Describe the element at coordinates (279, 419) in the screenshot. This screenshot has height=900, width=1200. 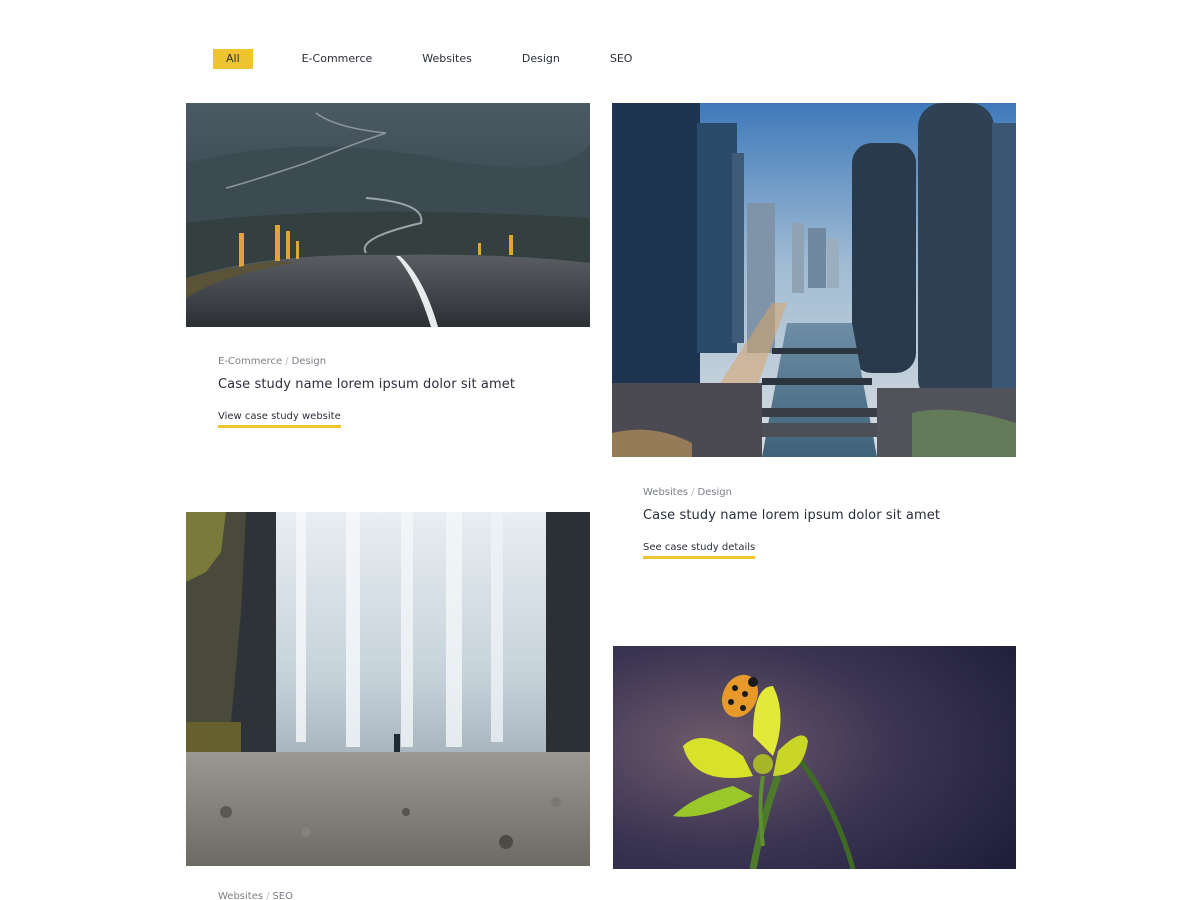
I see `view-case-study-link: View case study website` at that location.